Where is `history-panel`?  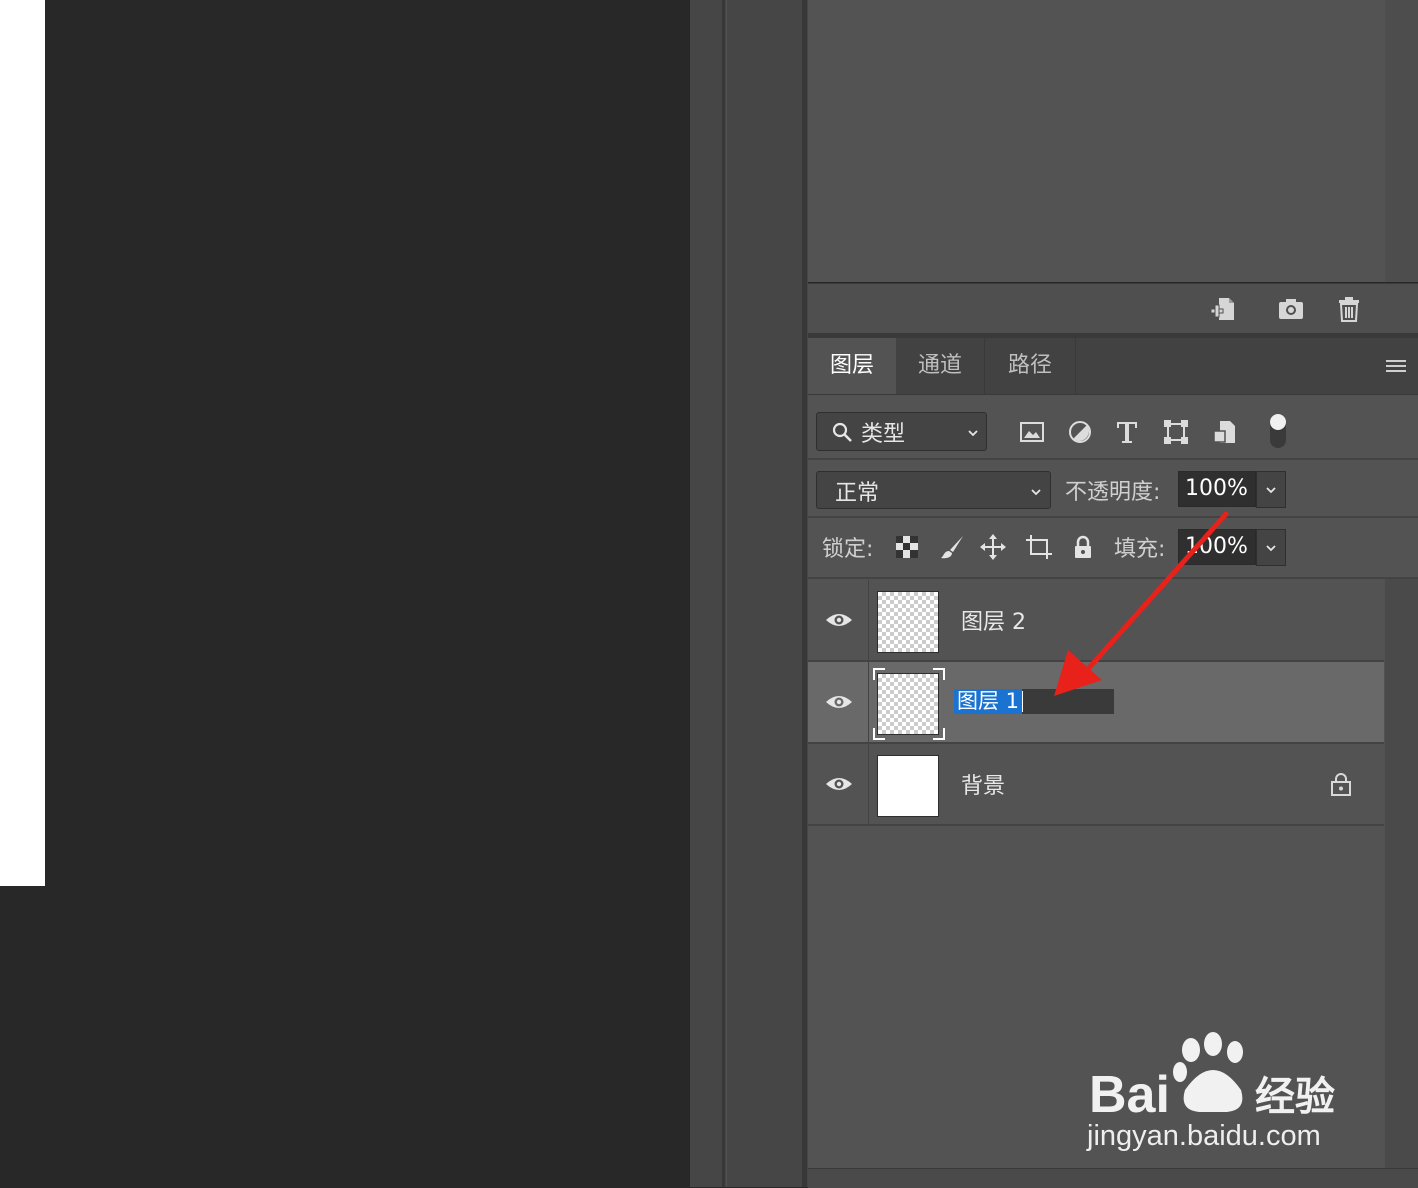
history-panel is located at coordinates (1113, 141).